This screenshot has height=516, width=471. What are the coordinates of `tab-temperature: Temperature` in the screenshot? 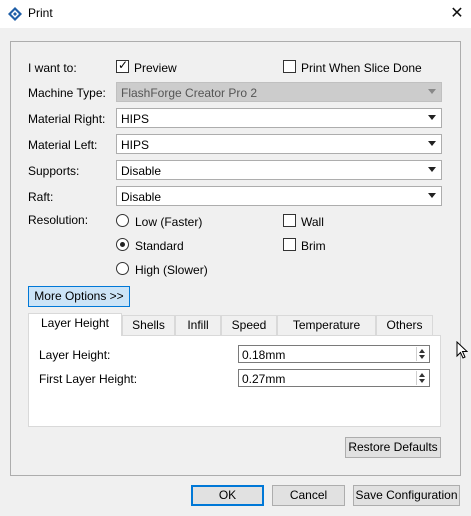 It's located at (326, 325).